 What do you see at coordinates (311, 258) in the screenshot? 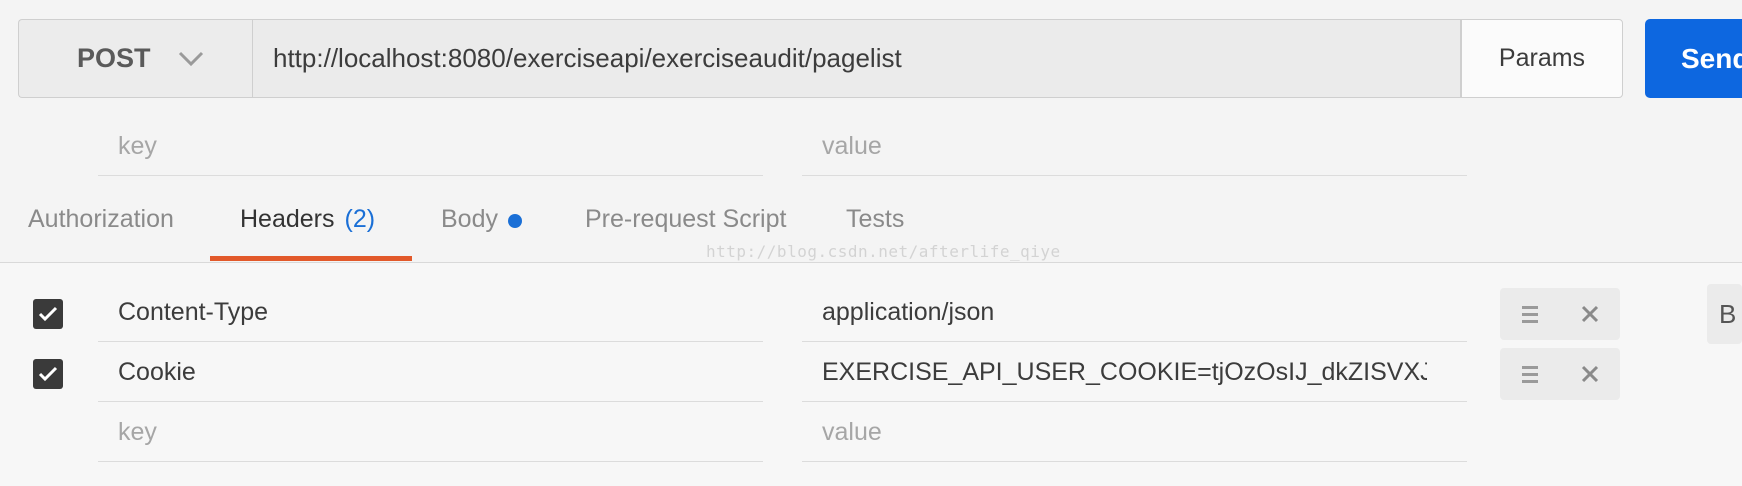
I see `active-tab-indicator` at bounding box center [311, 258].